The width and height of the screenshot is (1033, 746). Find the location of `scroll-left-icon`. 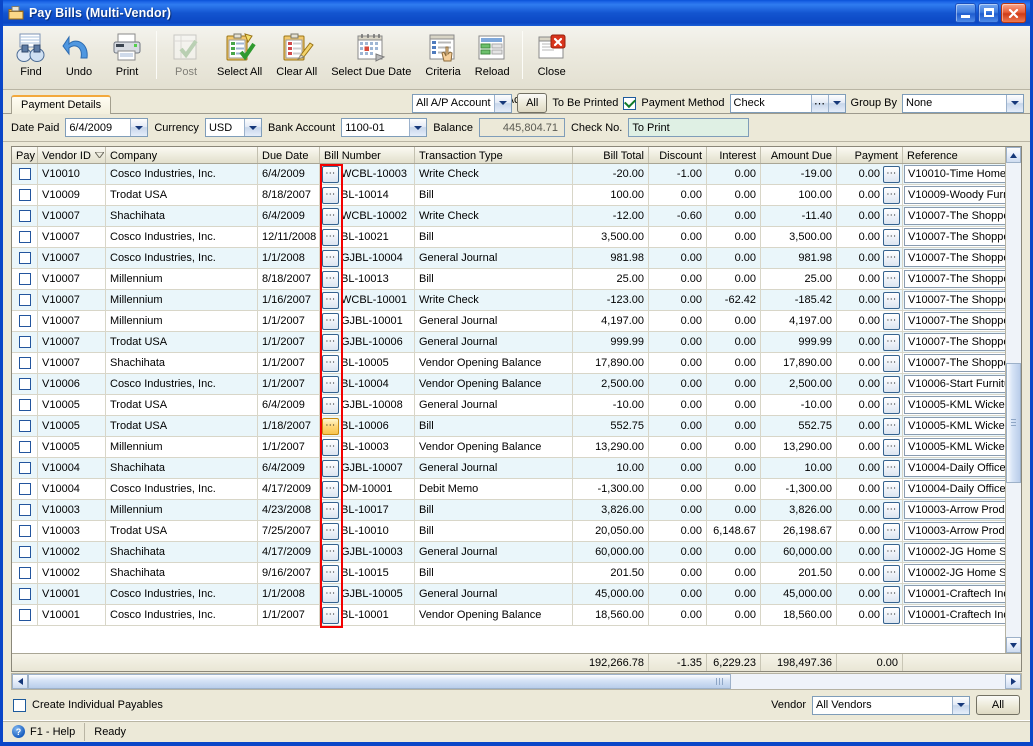

scroll-left-icon is located at coordinates (20, 681).